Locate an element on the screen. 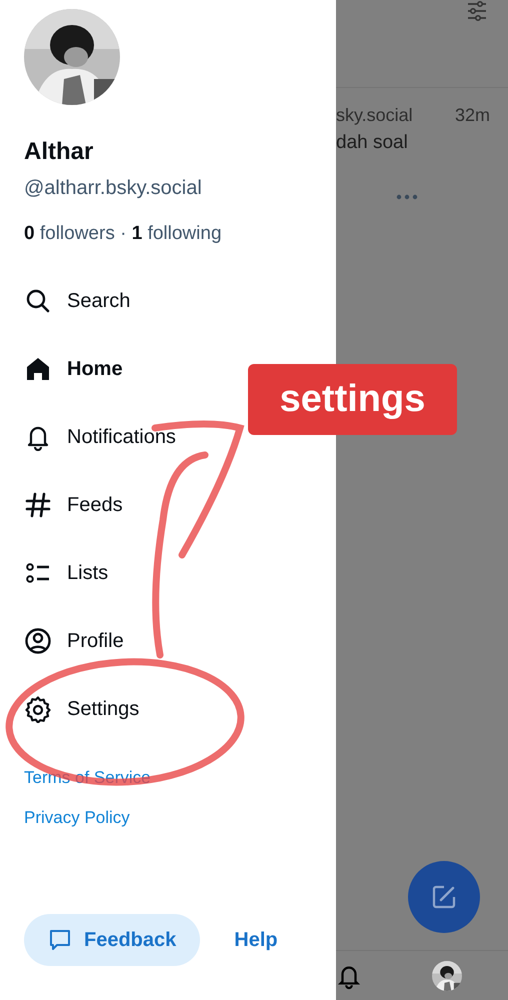 Image resolution: width=508 pixels, height=1000 pixels. footer-link: Privacy Policy is located at coordinates (77, 818).